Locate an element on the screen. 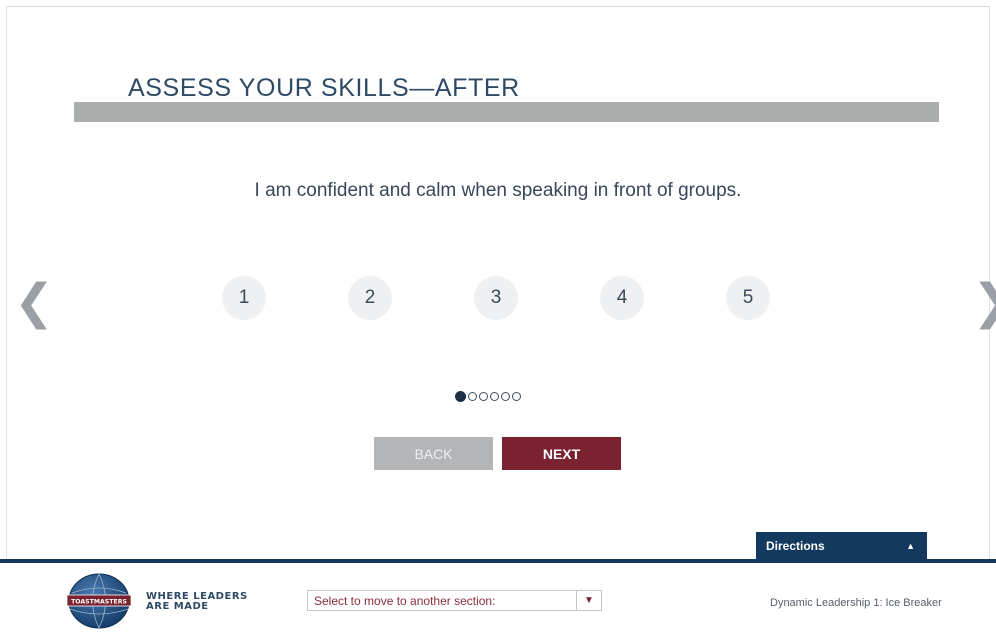 Image resolution: width=996 pixels, height=632 pixels. directions-label: Directions is located at coordinates (795, 545).